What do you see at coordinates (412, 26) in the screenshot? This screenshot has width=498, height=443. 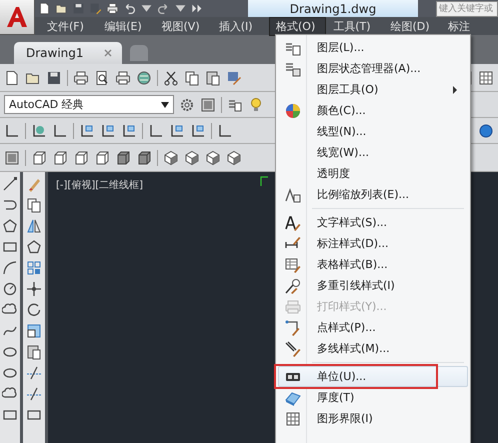 I see `menu-item: 绘图(D)` at bounding box center [412, 26].